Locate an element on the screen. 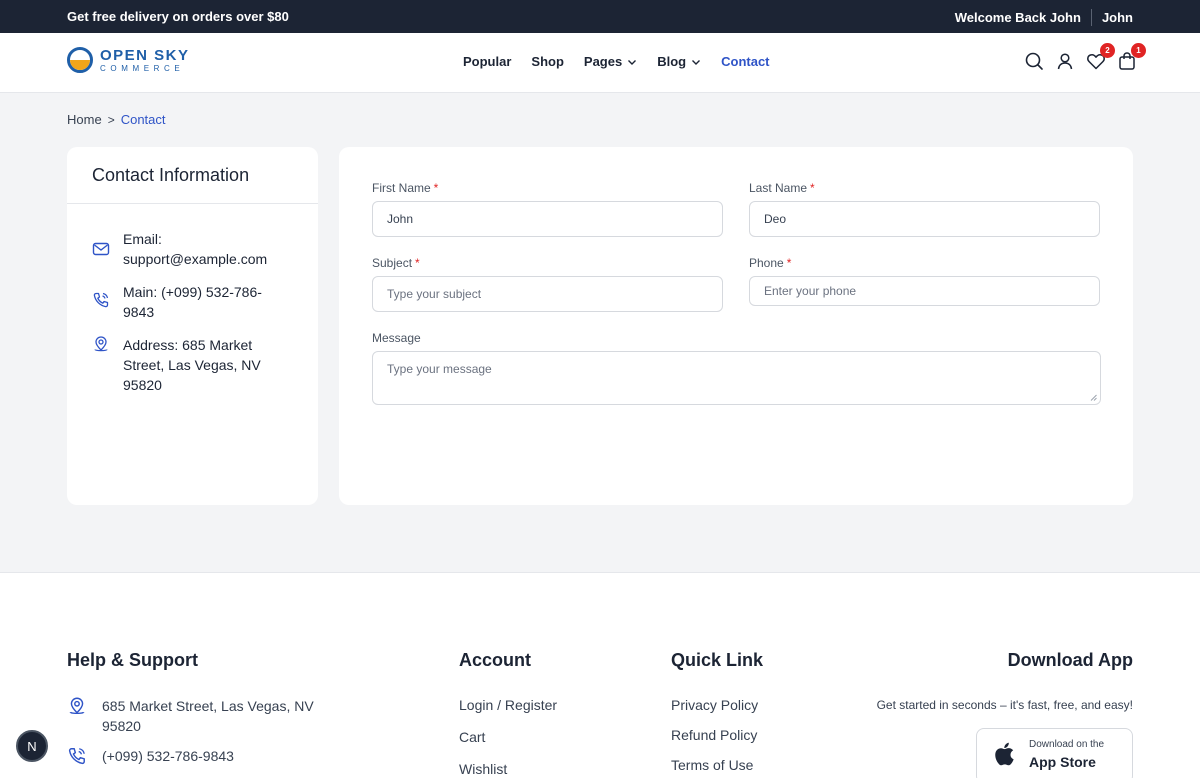  mail-icon is located at coordinates (101, 249).